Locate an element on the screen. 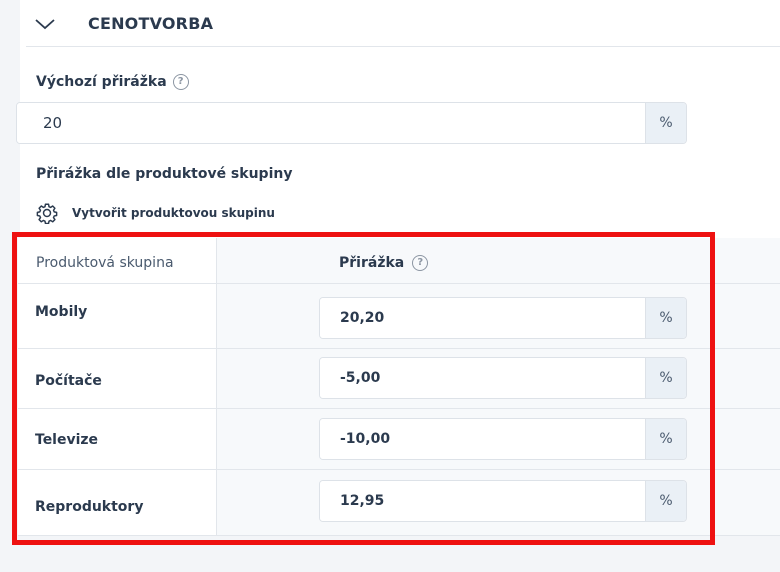 The image size is (780, 572). markup-input: -5,00 is located at coordinates (482, 378).